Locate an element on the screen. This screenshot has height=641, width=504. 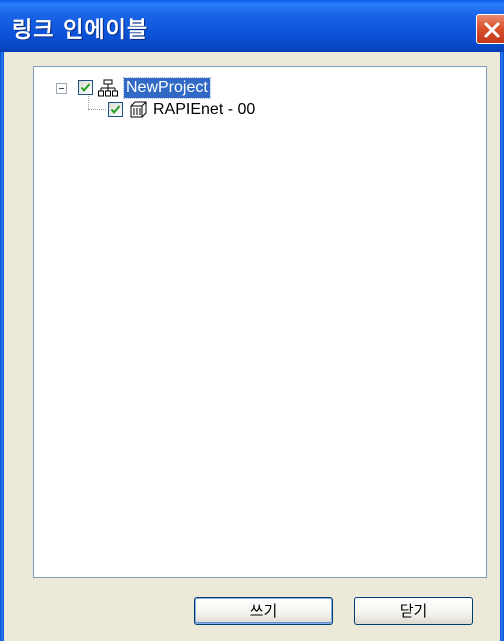
close-icon is located at coordinates (492, 30).